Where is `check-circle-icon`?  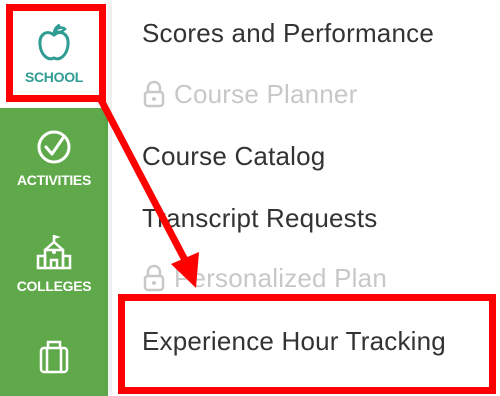 check-circle-icon is located at coordinates (54, 147).